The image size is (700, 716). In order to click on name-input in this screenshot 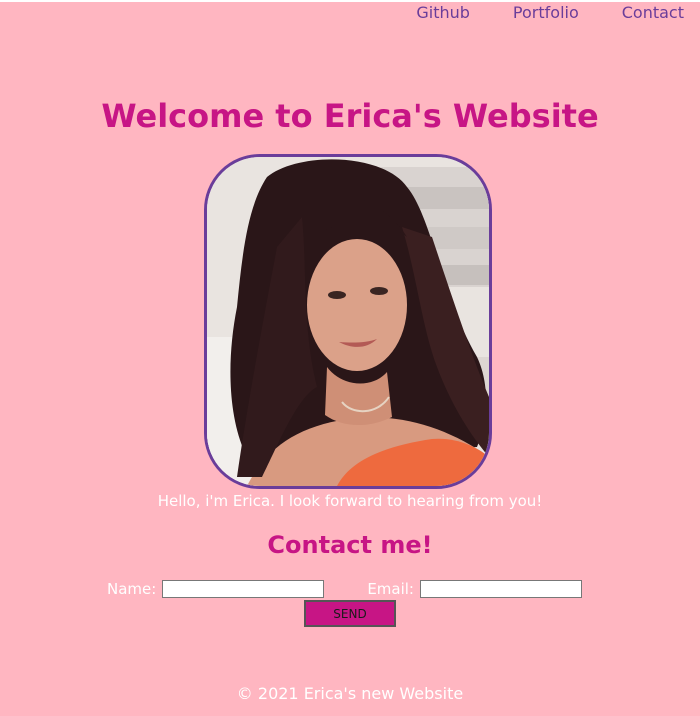, I will do `click(243, 589)`.